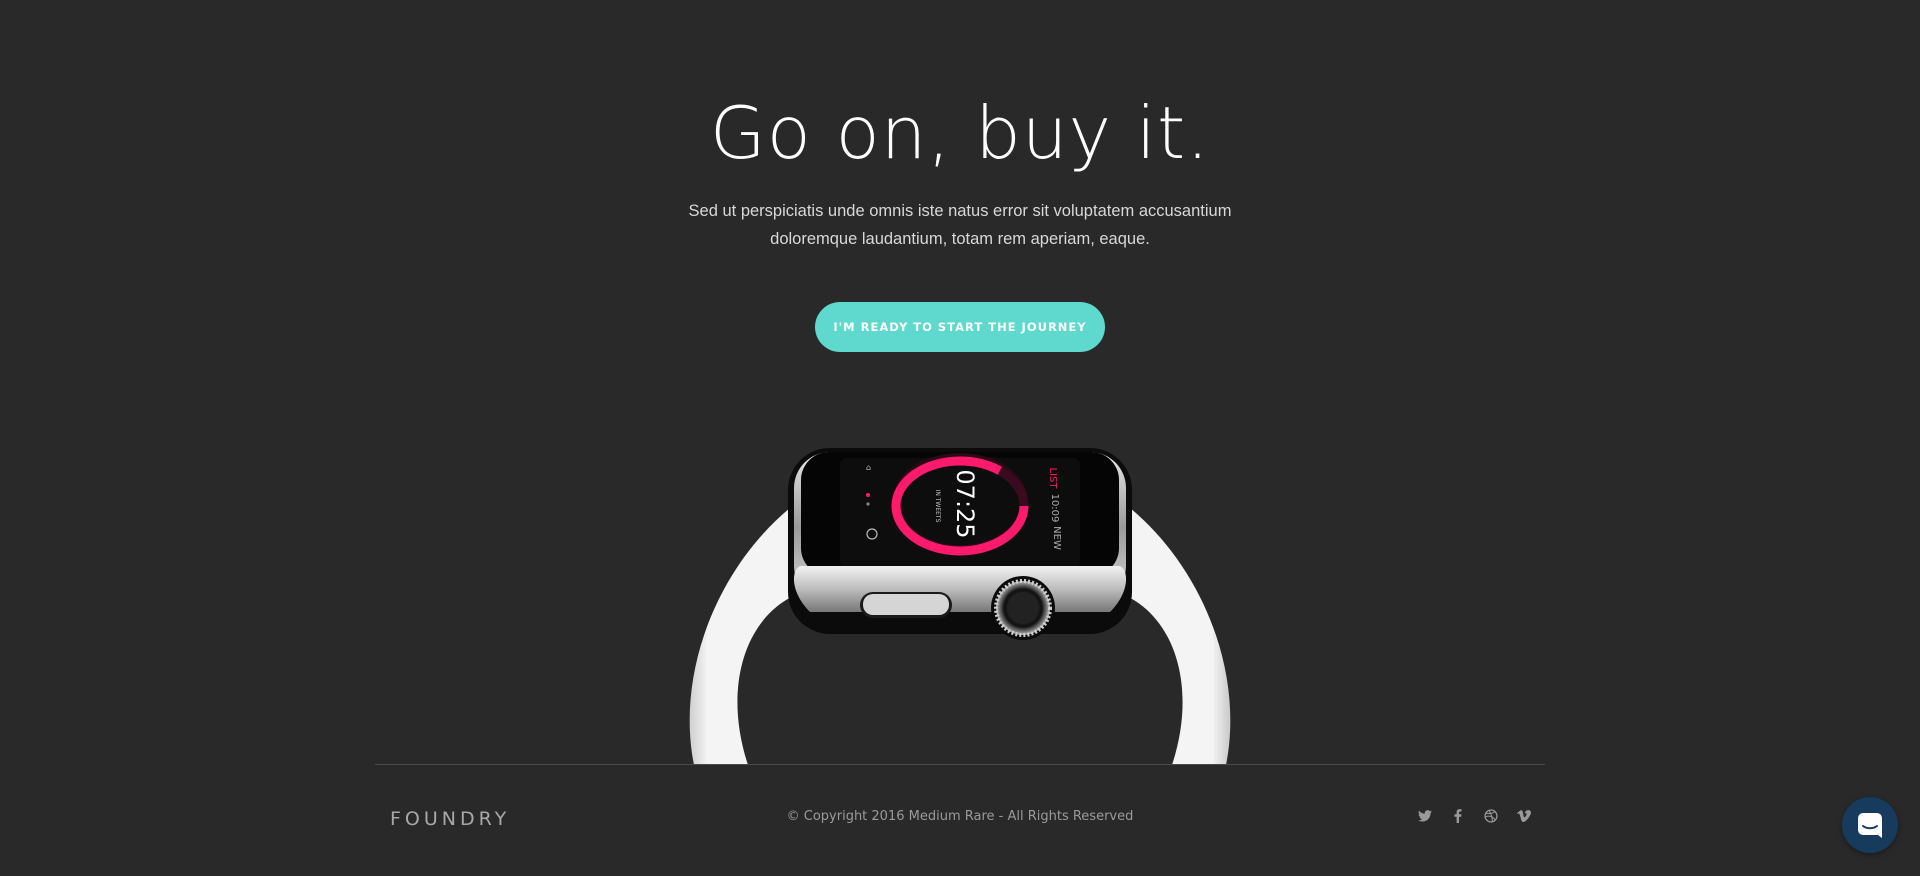 The height and width of the screenshot is (876, 1920). I want to click on chat-launcher-button, so click(1870, 825).